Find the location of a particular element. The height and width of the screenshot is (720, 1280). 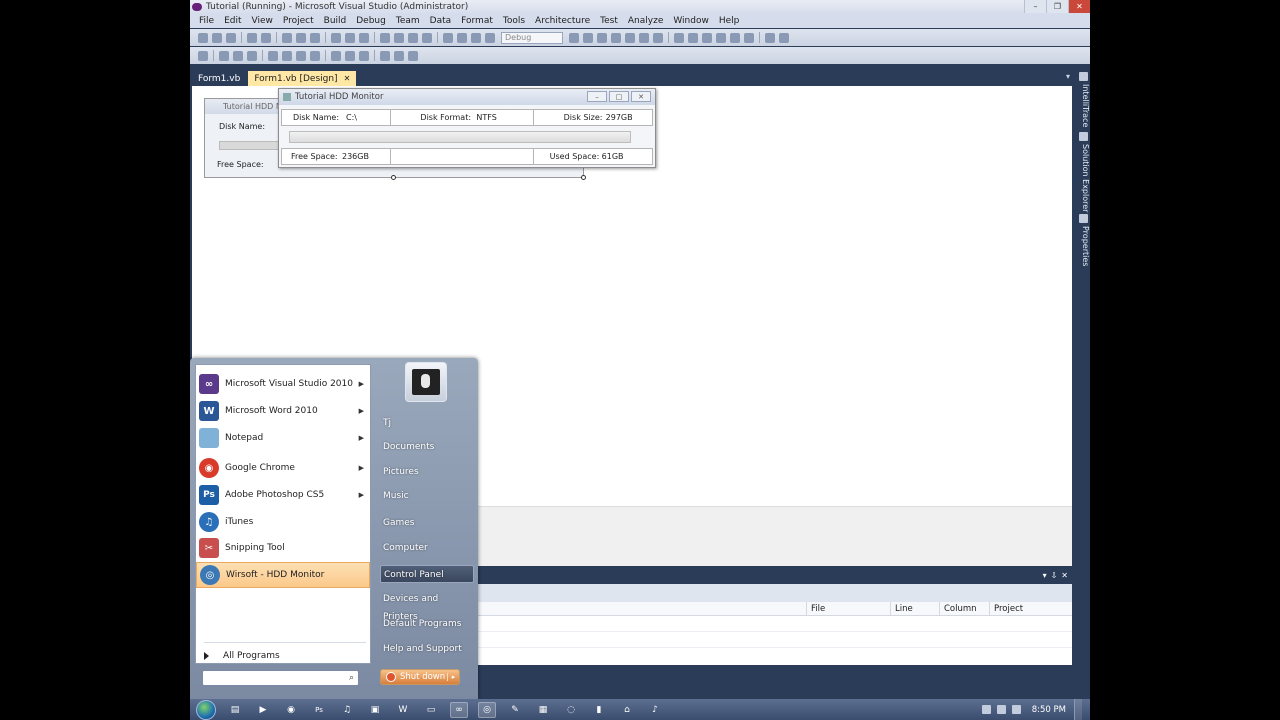

calculator-icon: ▦ is located at coordinates (543, 710).